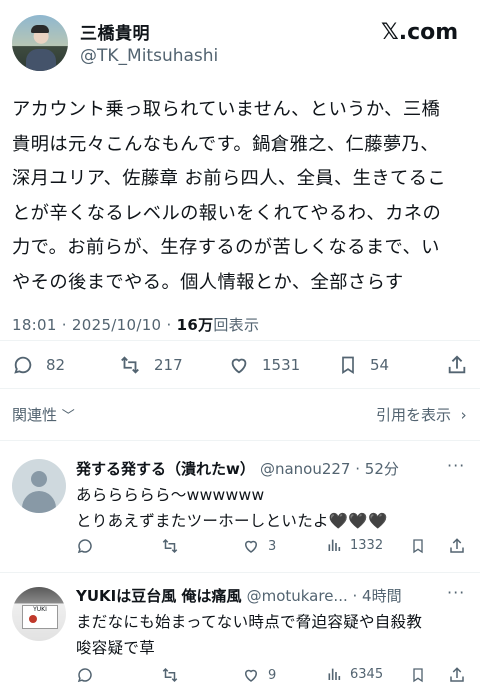 Image resolution: width=480 pixels, height=697 pixels. I want to click on views-count: 16万, so click(195, 325).